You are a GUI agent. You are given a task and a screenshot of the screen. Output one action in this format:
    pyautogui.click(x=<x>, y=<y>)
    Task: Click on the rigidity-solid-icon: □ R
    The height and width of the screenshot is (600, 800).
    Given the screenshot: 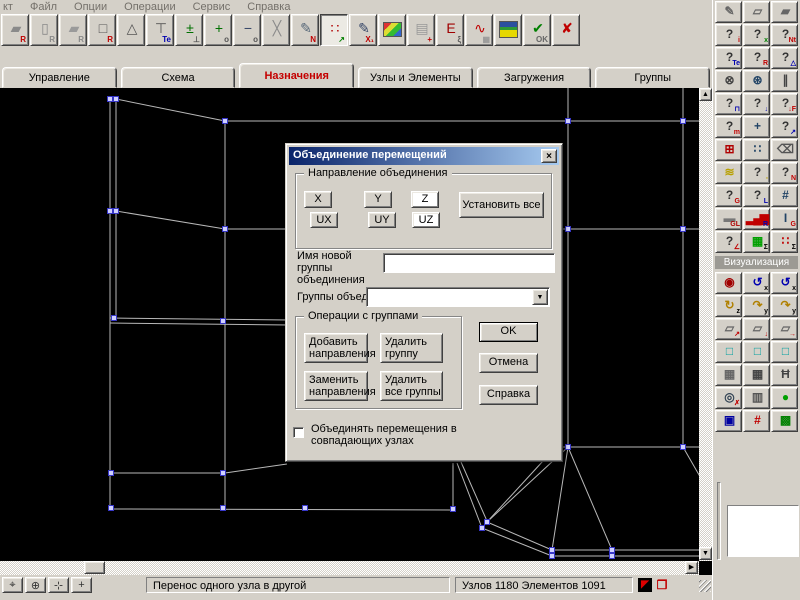 What is the action you would take?
    pyautogui.click(x=102, y=30)
    